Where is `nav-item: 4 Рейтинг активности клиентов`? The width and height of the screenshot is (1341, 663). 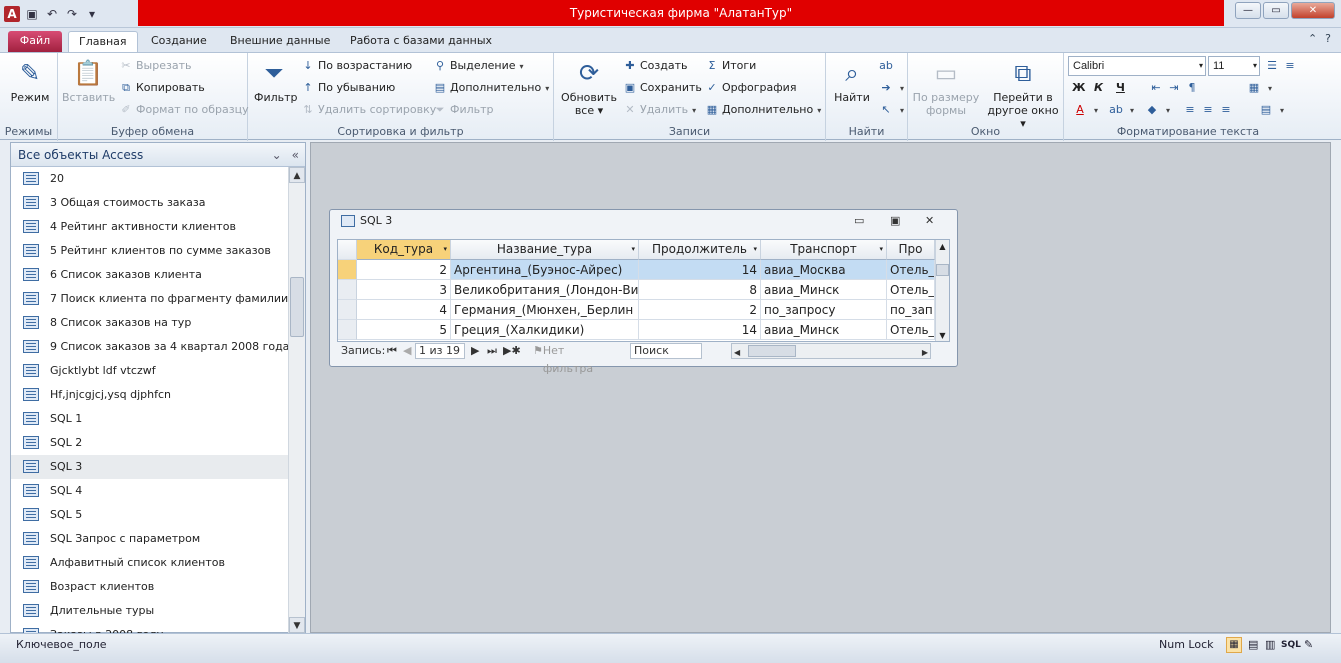
nav-item: 4 Рейтинг активности клиентов is located at coordinates (149, 227).